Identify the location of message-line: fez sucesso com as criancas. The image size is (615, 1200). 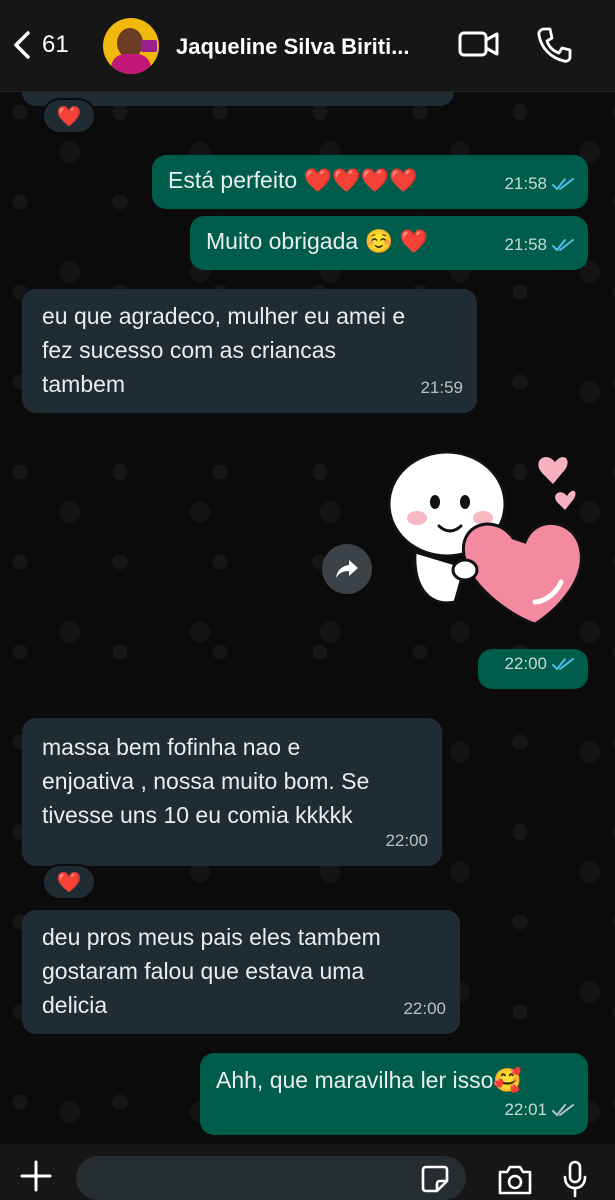
(189, 350).